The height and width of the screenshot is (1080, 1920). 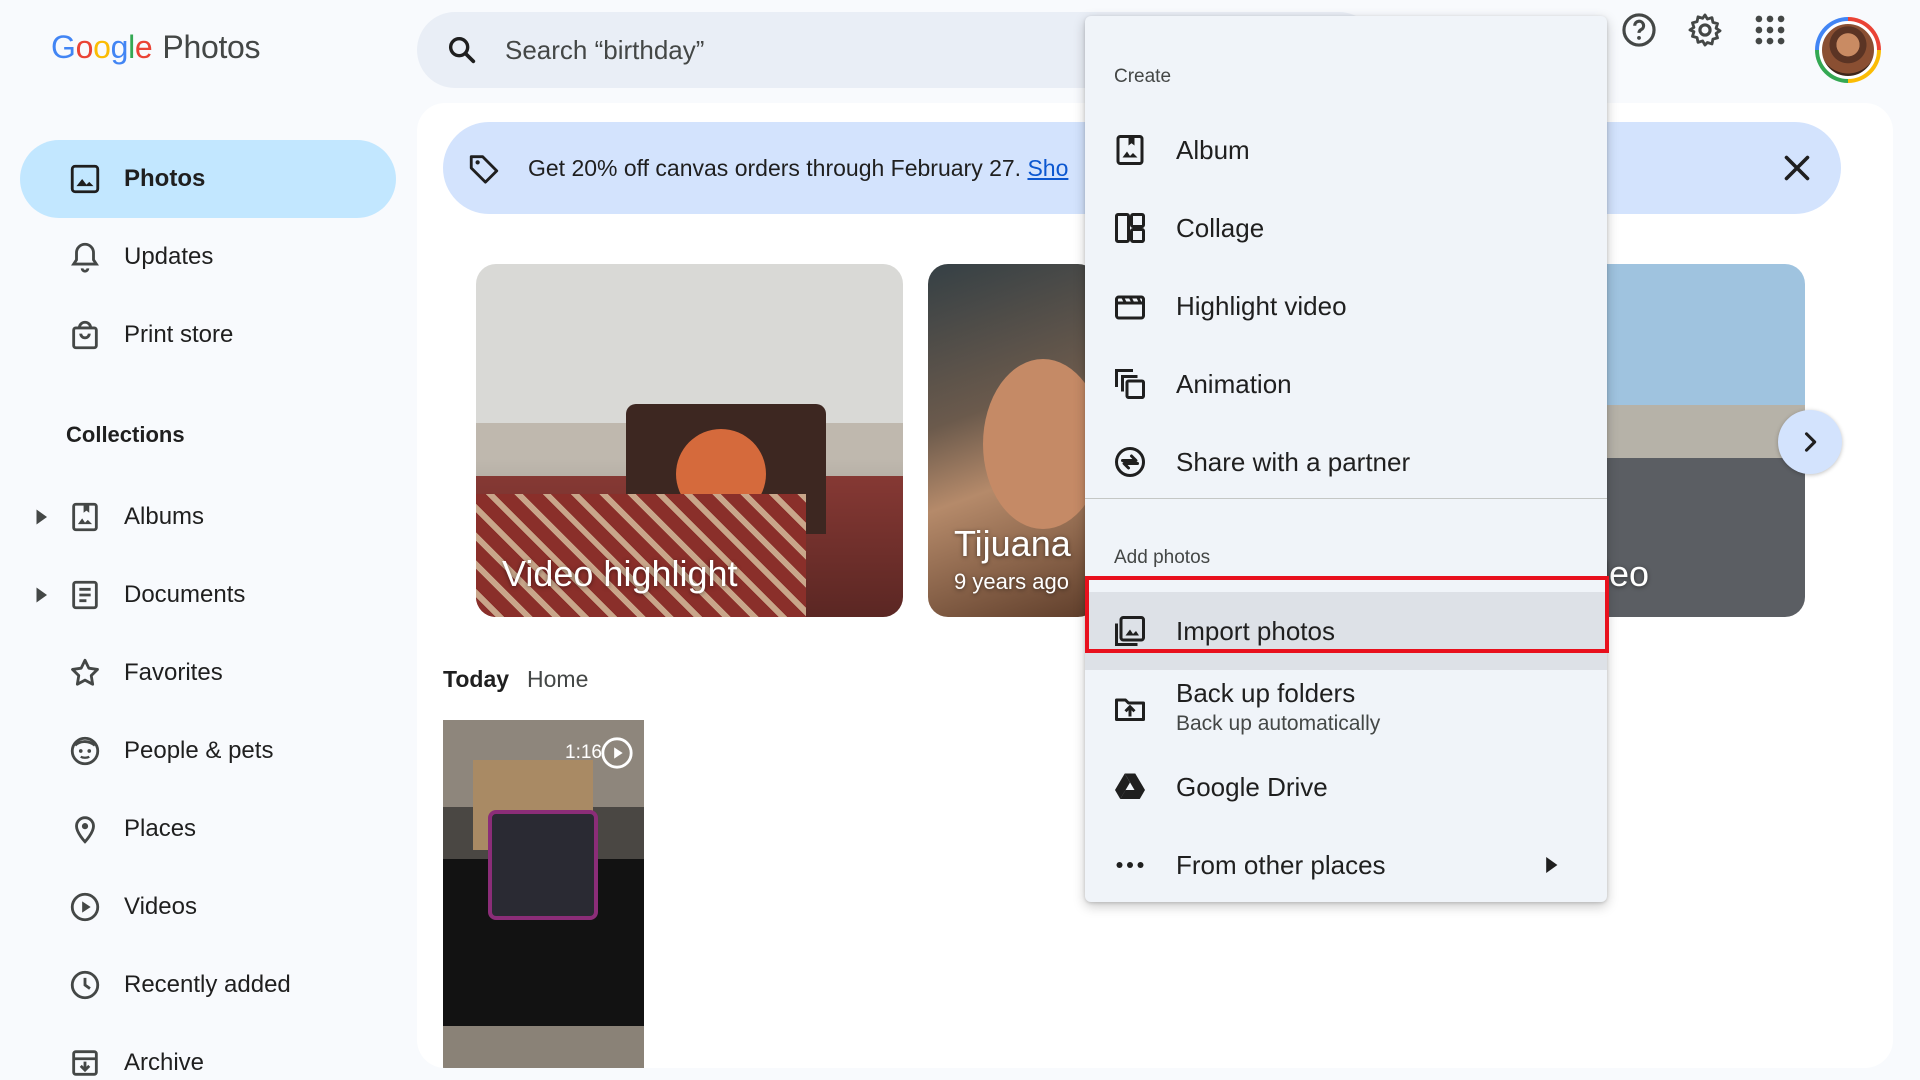 What do you see at coordinates (85, 595) in the screenshot?
I see `document-icon` at bounding box center [85, 595].